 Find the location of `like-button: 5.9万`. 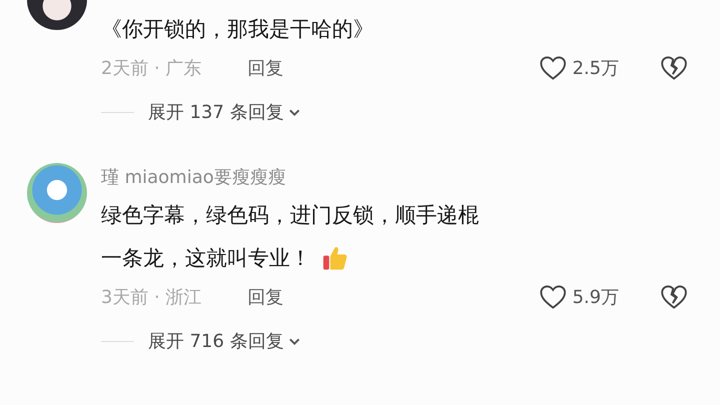

like-button: 5.9万 is located at coordinates (578, 297).